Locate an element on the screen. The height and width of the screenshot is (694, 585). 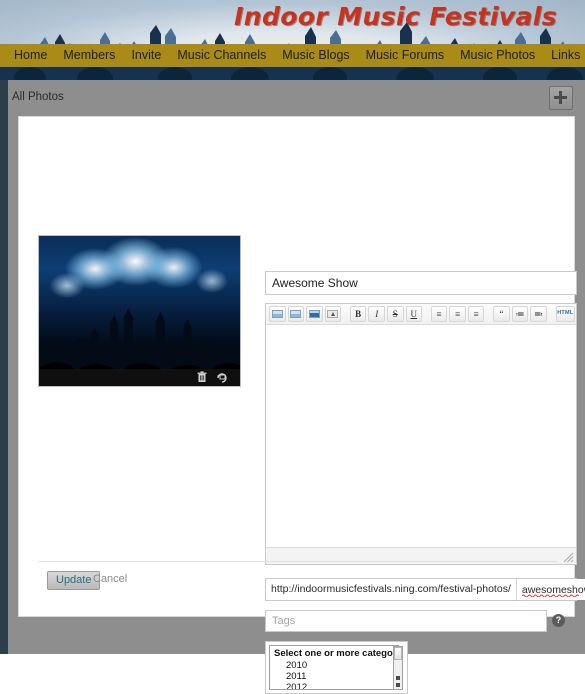
insert-link-icon is located at coordinates (277, 314).